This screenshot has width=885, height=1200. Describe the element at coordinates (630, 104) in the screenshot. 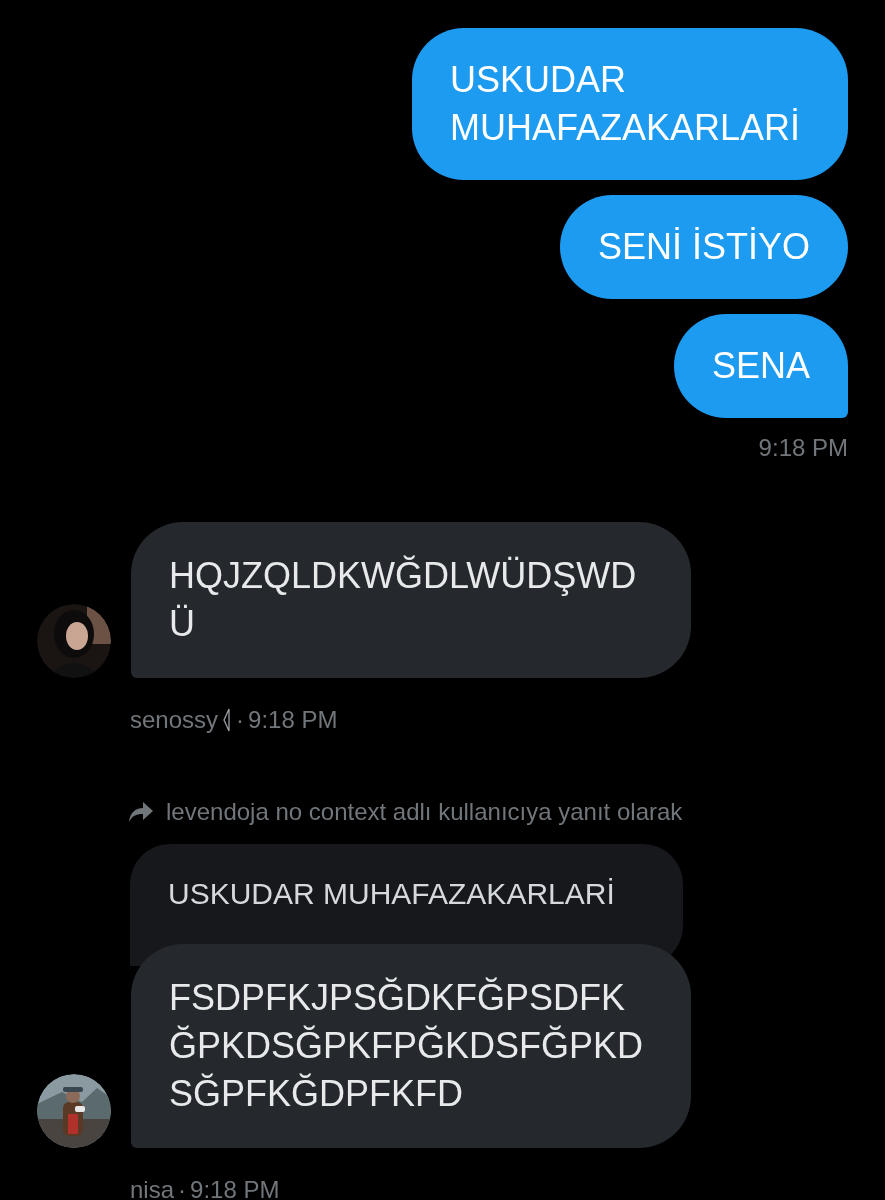

I see `sent-message-bubble: USKUDAR MUHAFAZAKARLARİ` at that location.